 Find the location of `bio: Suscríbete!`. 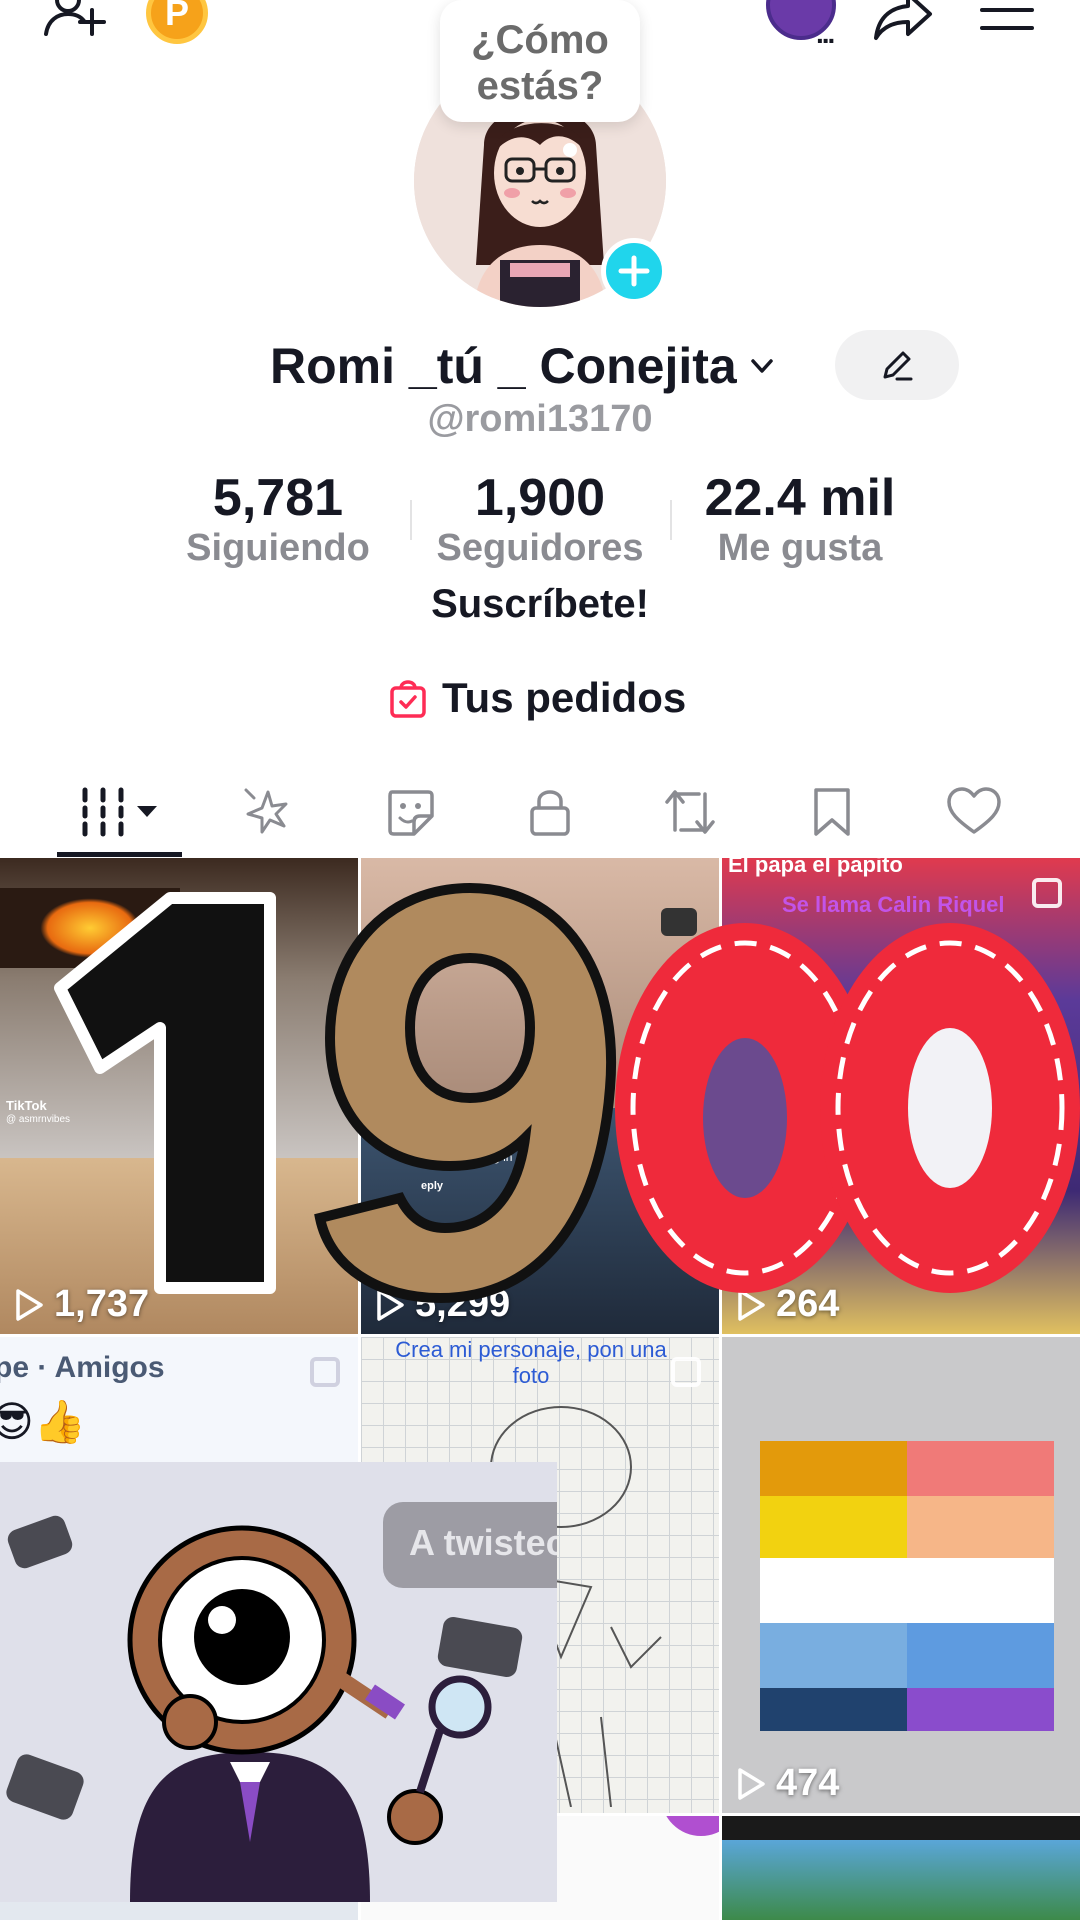

bio: Suscríbete! is located at coordinates (540, 604).